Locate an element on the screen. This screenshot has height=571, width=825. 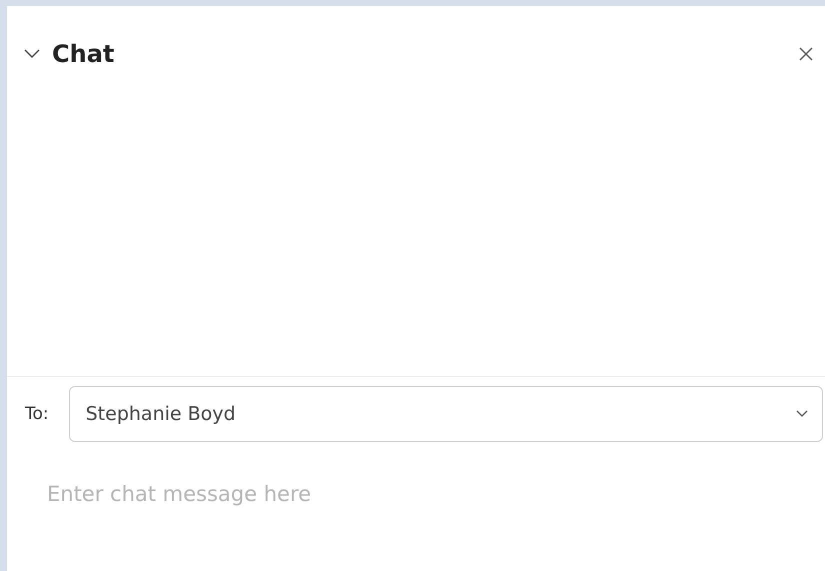
close-icon is located at coordinates (806, 54).